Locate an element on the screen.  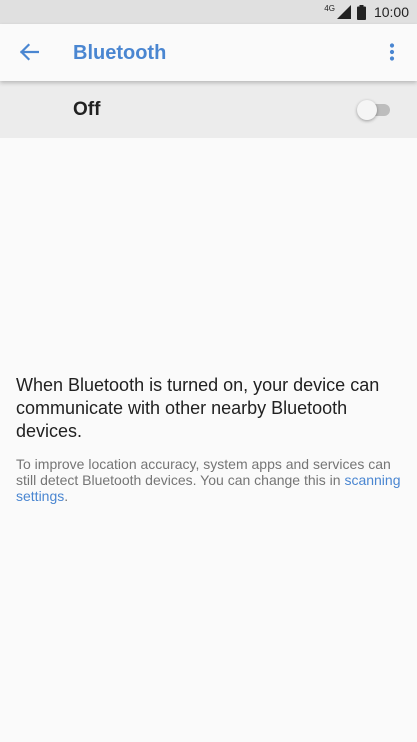
status-bar: 4G 10:00 is located at coordinates (208, 12).